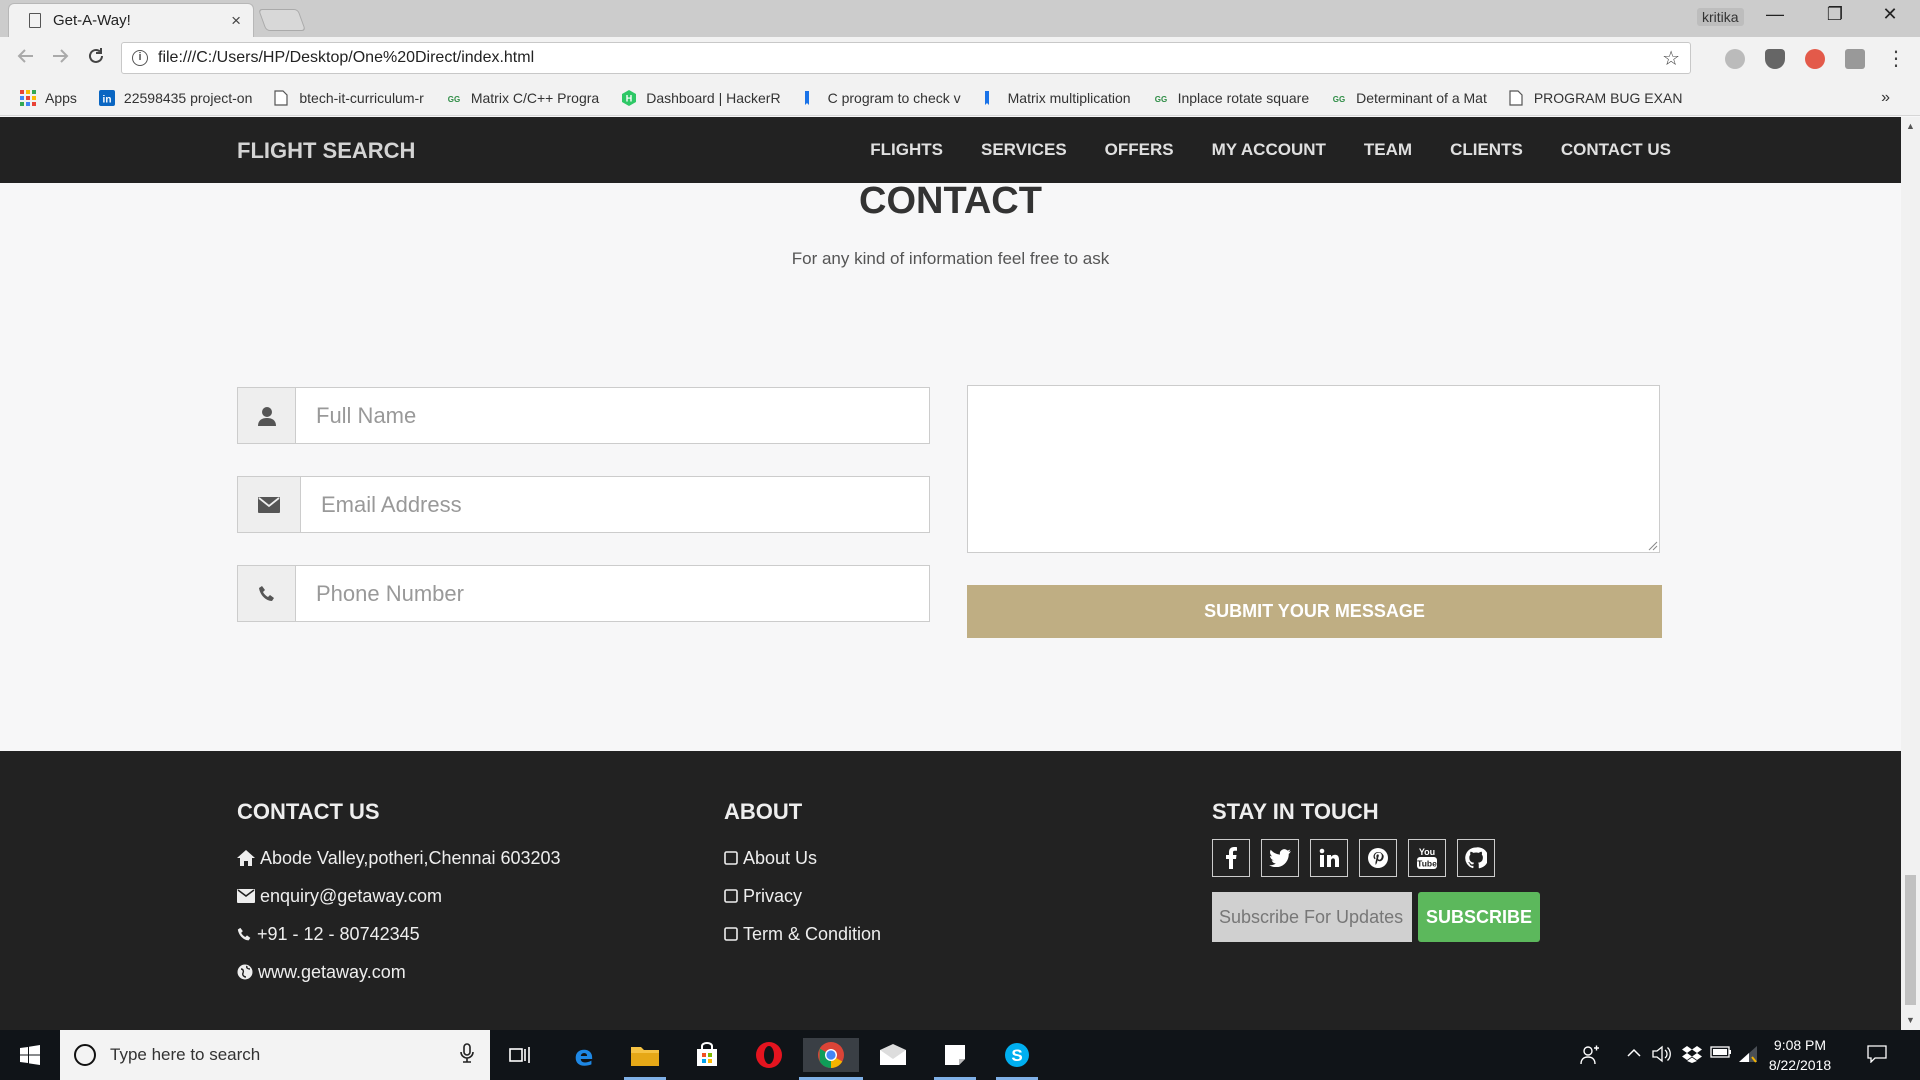 The image size is (1920, 1080). What do you see at coordinates (1595, 98) in the screenshot?
I see `bookmark-item: PROGRAM BUG EXAN` at bounding box center [1595, 98].